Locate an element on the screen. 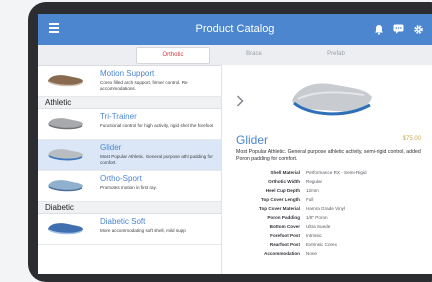  spec-row: Orthotic Width Regular is located at coordinates (334, 182).